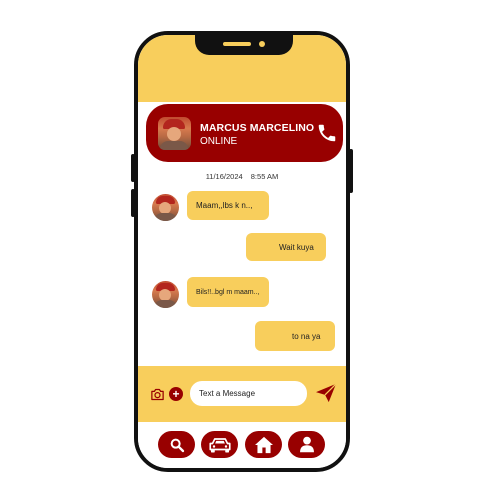 The width and height of the screenshot is (500, 500). Describe the element at coordinates (219, 141) in the screenshot. I see `contact-status: ONLINE` at that location.